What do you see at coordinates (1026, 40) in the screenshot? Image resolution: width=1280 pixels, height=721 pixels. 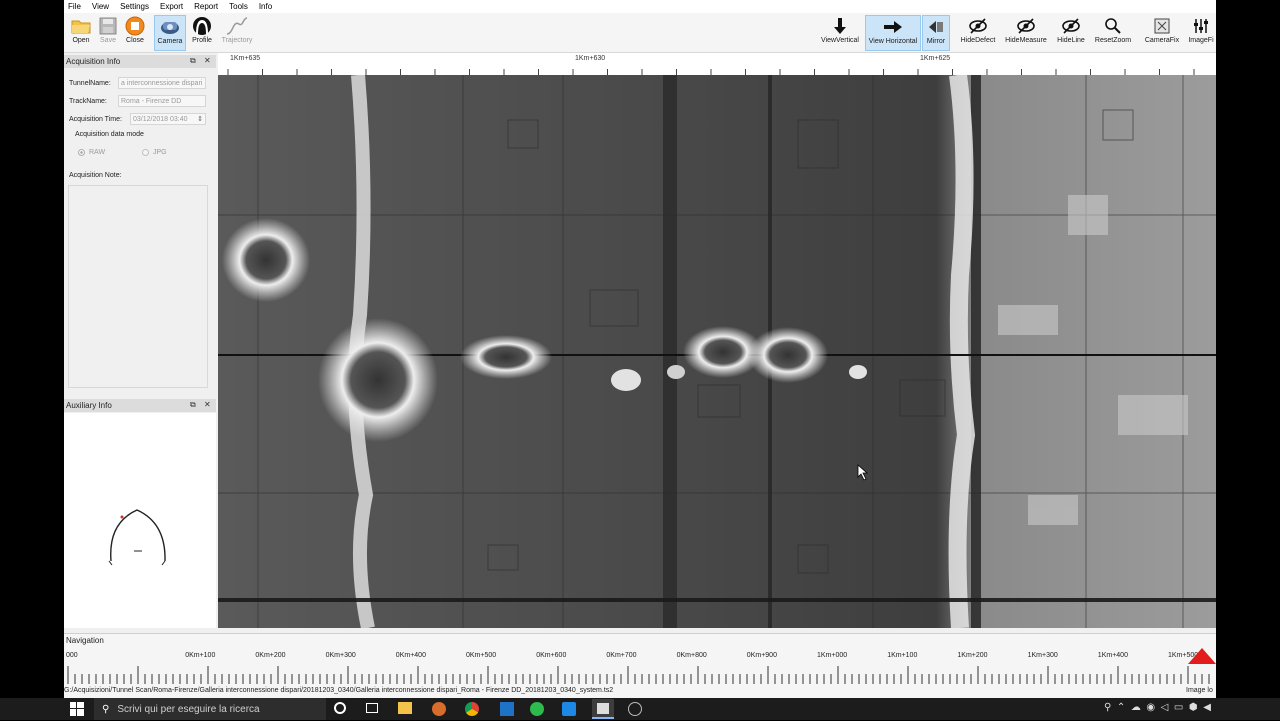 I see `hide-measure-label: HideMeasure` at bounding box center [1026, 40].